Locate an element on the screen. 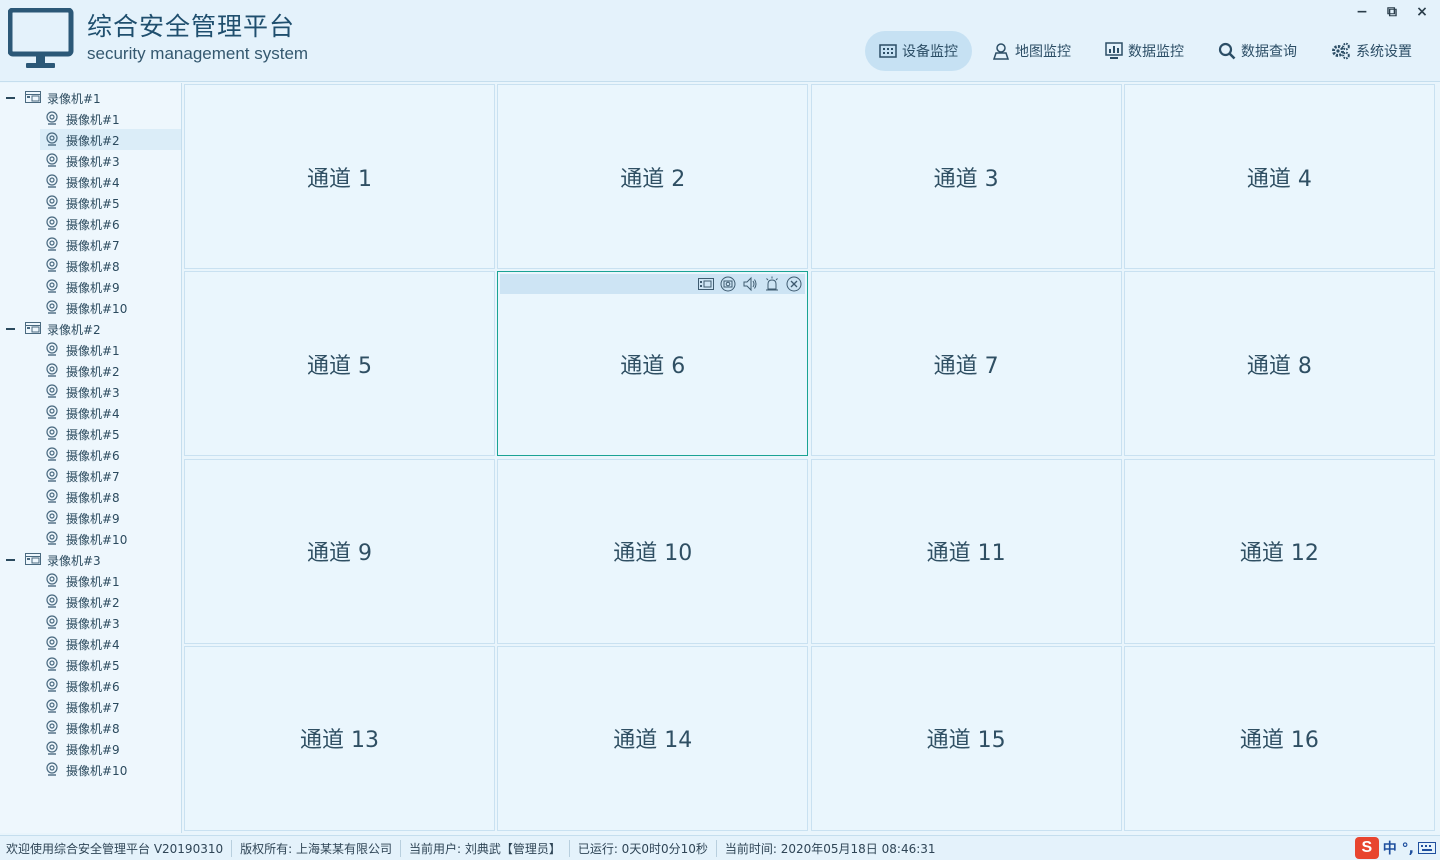 The image size is (1440, 860). nav-data-query: 数据查询 is located at coordinates (1257, 51).